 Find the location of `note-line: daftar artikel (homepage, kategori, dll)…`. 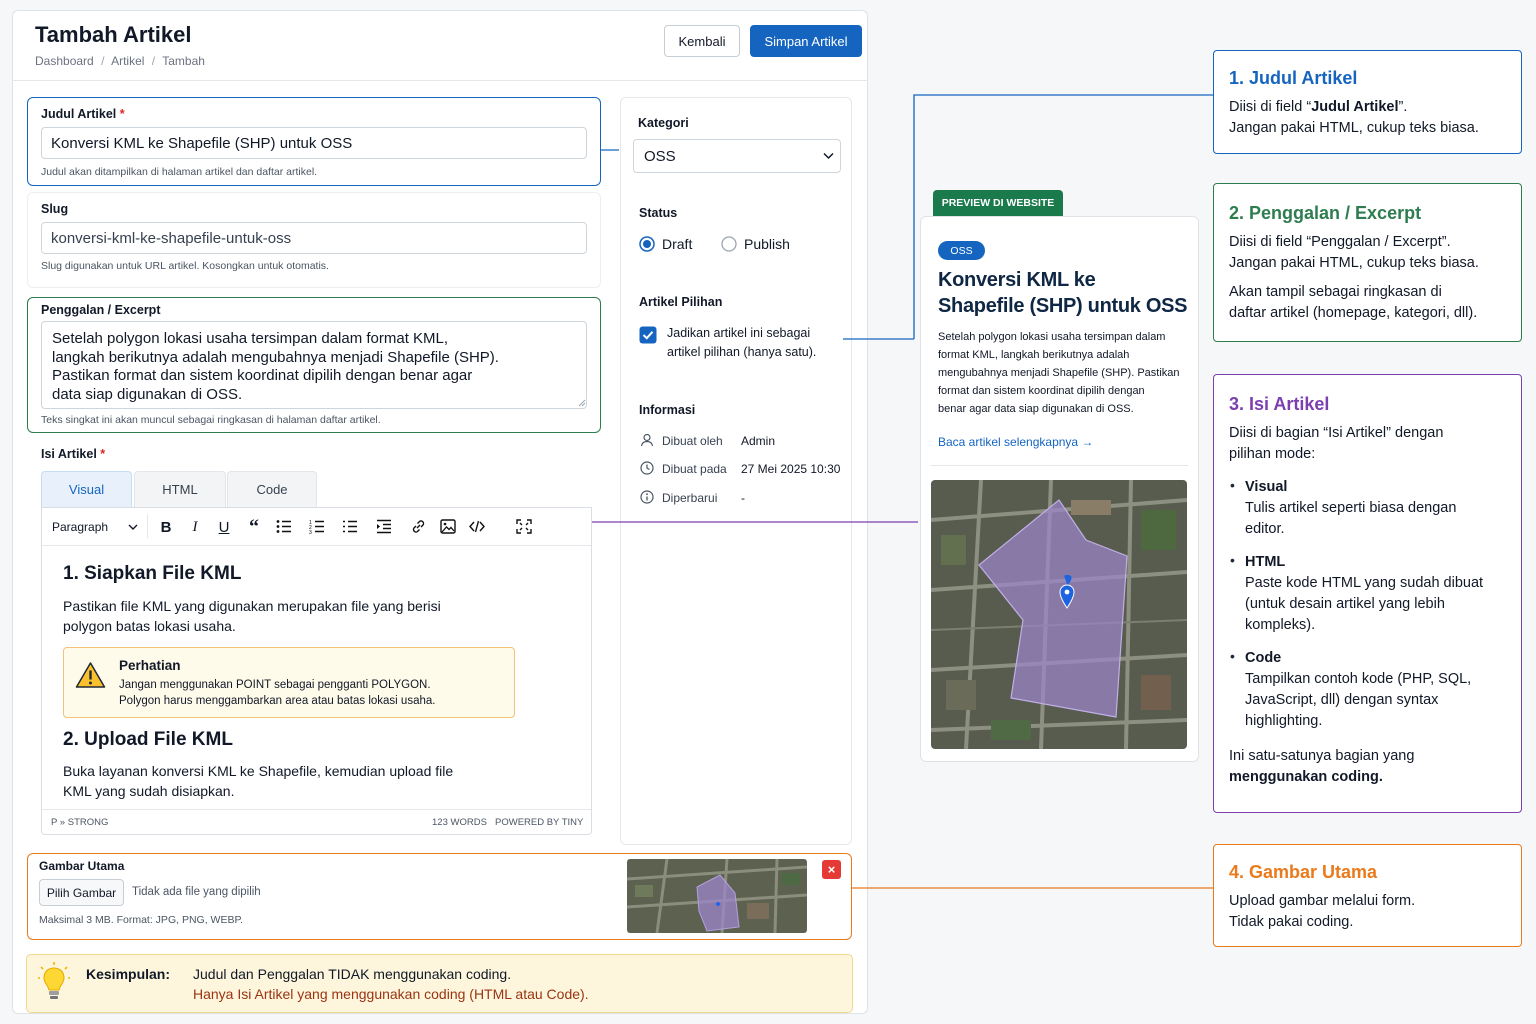

note-line: daftar artikel (homepage, kategori, dll)… is located at coordinates (1353, 313).